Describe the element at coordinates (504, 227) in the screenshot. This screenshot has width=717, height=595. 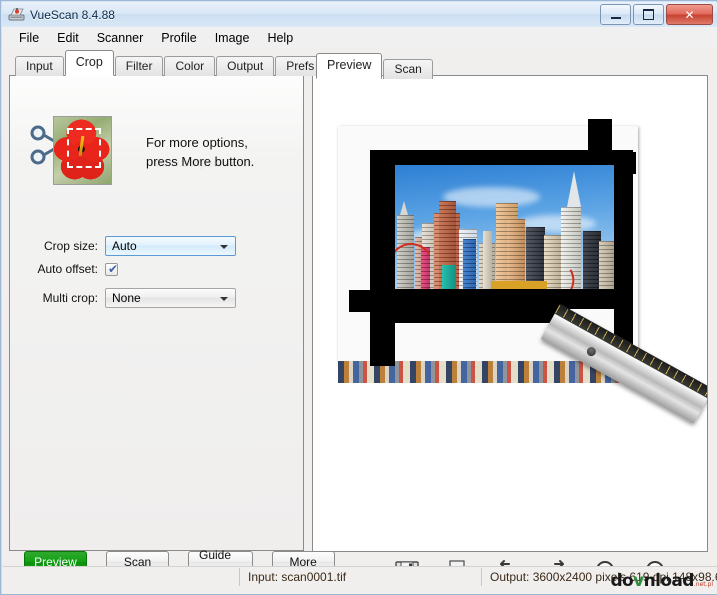
I see `city-skyline-photo` at that location.